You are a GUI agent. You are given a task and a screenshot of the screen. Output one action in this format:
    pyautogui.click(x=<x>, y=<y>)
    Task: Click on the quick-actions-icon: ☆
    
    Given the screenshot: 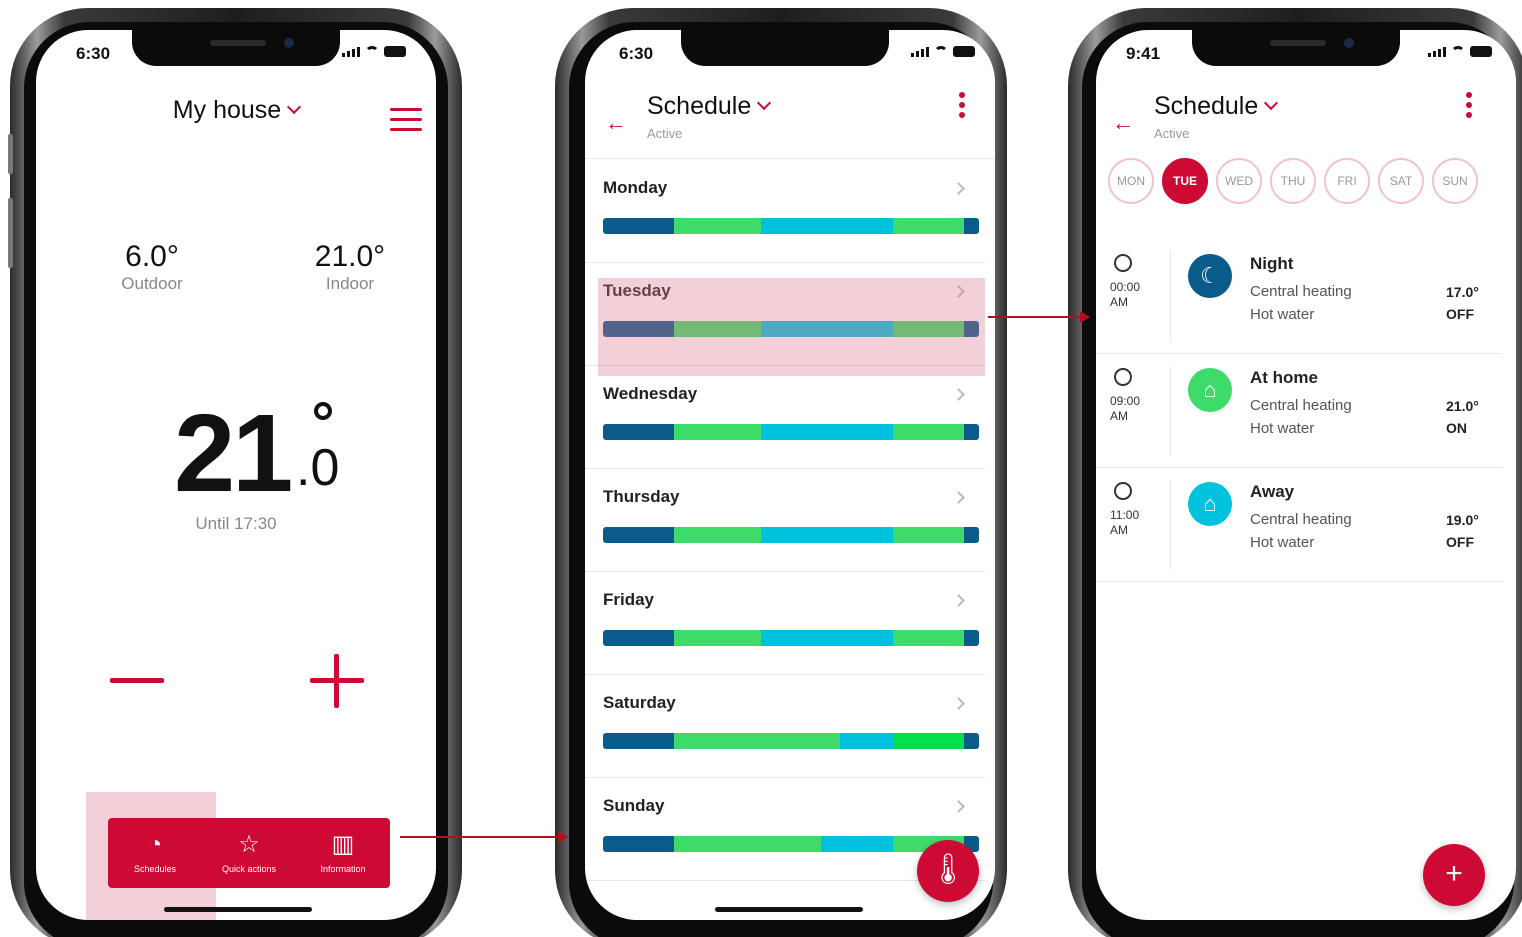 What is the action you would take?
    pyautogui.click(x=249, y=844)
    